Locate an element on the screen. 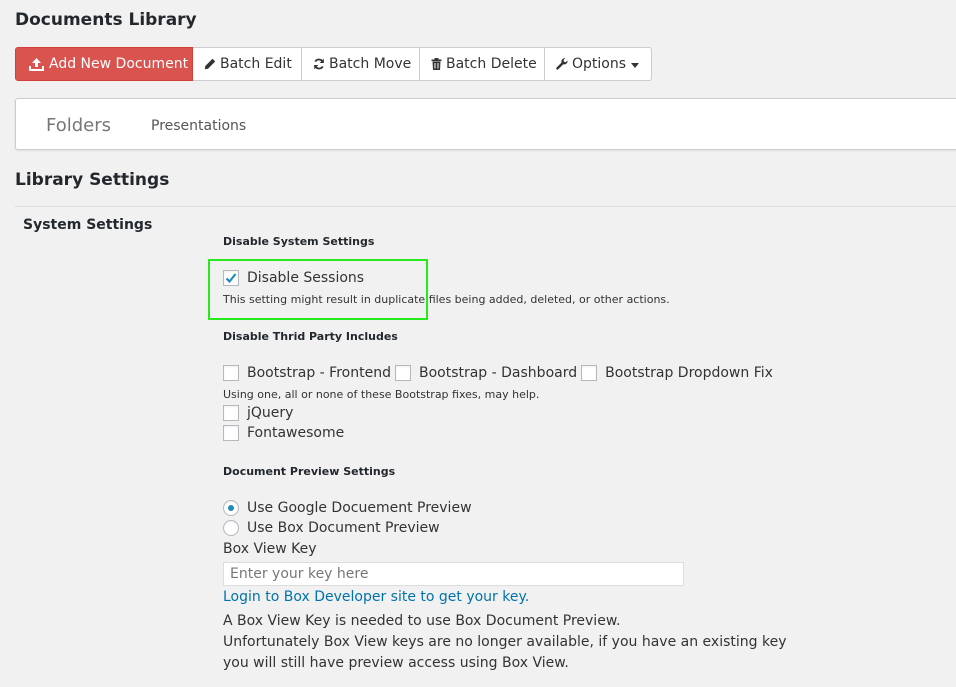  pencil-icon is located at coordinates (210, 64).